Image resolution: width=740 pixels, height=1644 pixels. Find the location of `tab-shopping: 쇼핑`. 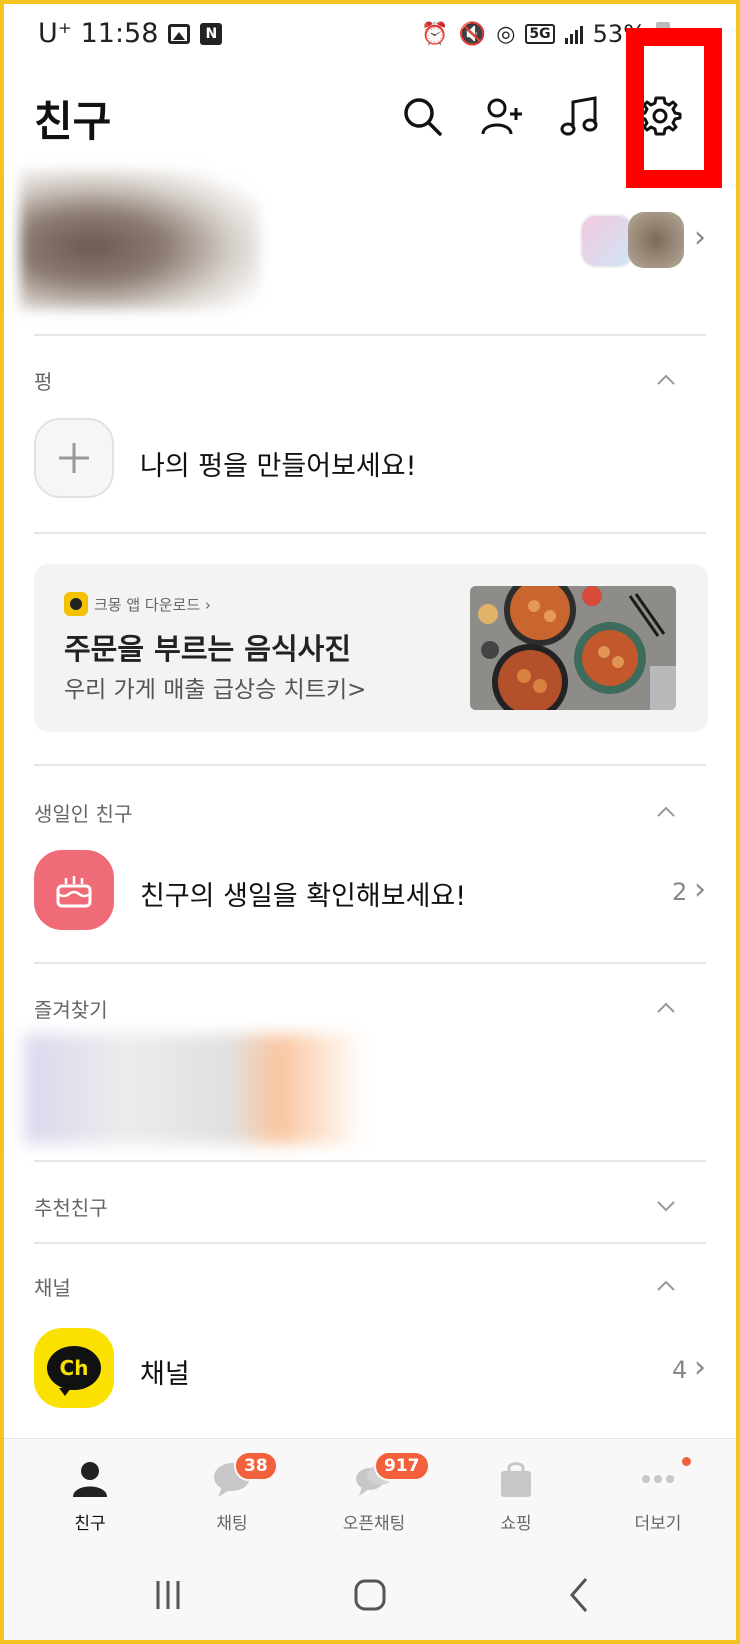

tab-shopping: 쇼핑 is located at coordinates (516, 1495).